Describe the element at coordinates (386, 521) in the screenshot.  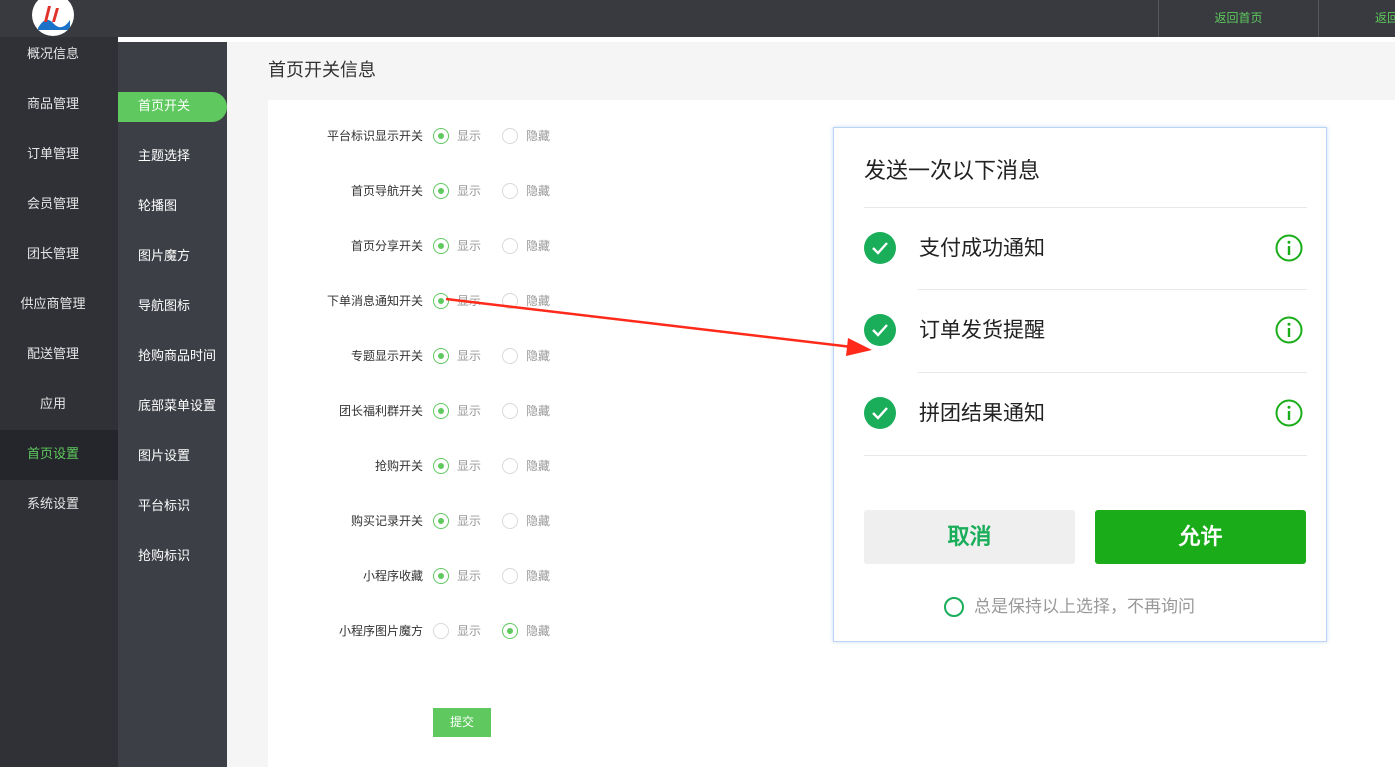
I see `form-row-label: 购买记录开关` at that location.